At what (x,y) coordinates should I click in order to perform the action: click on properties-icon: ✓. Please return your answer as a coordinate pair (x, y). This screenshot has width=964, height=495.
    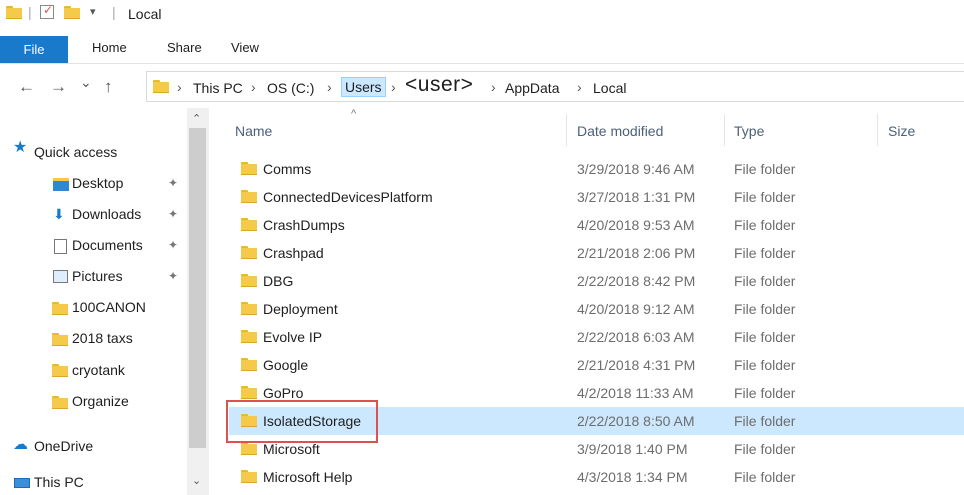
    Looking at the image, I should click on (47, 11).